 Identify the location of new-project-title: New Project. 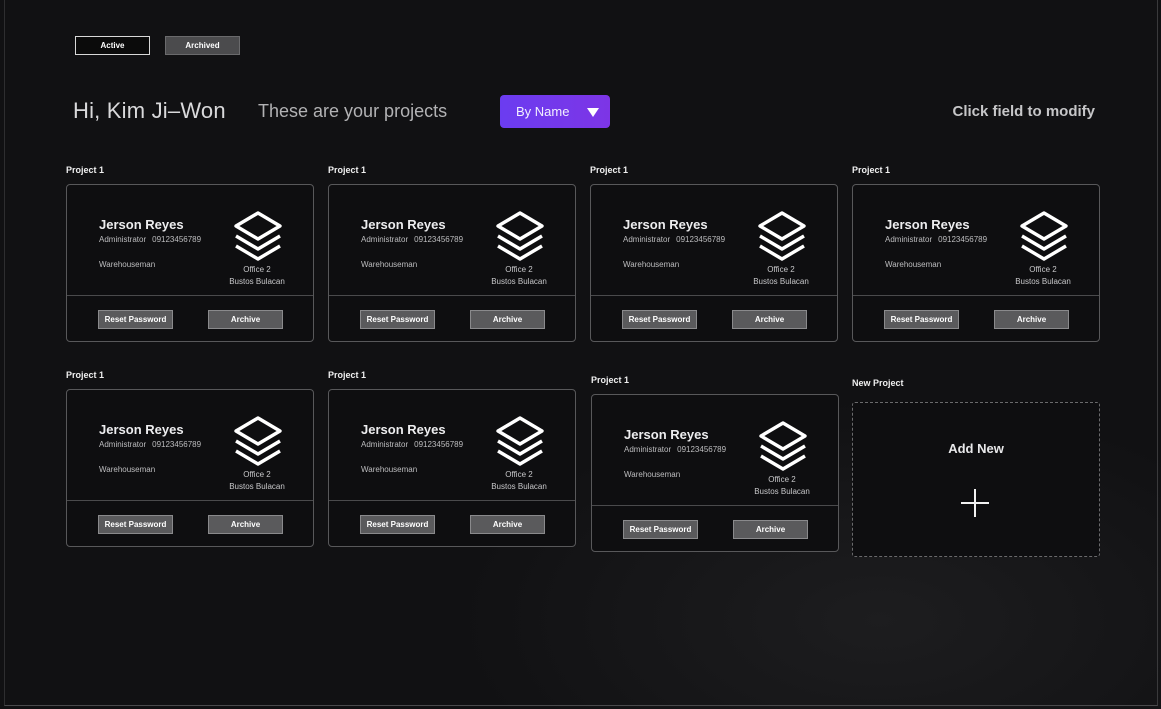
(878, 383).